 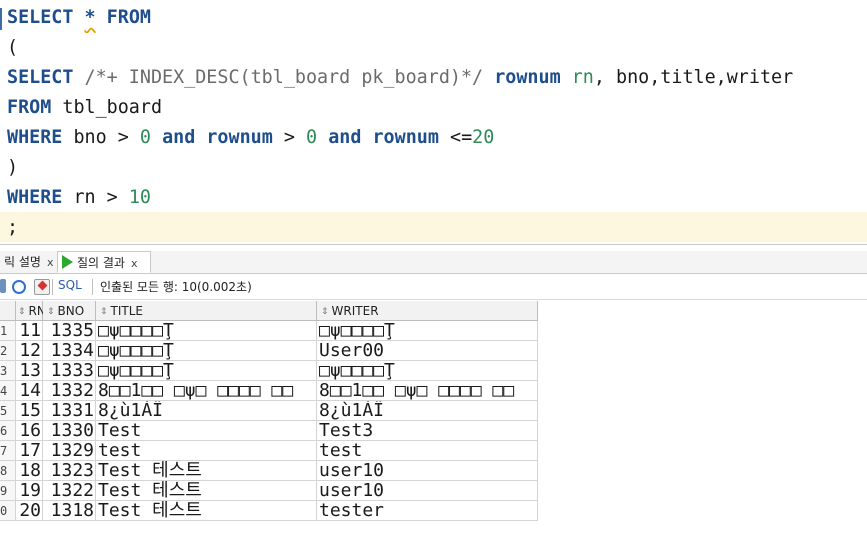 What do you see at coordinates (8, 511) in the screenshot?
I see `row-number: 0` at bounding box center [8, 511].